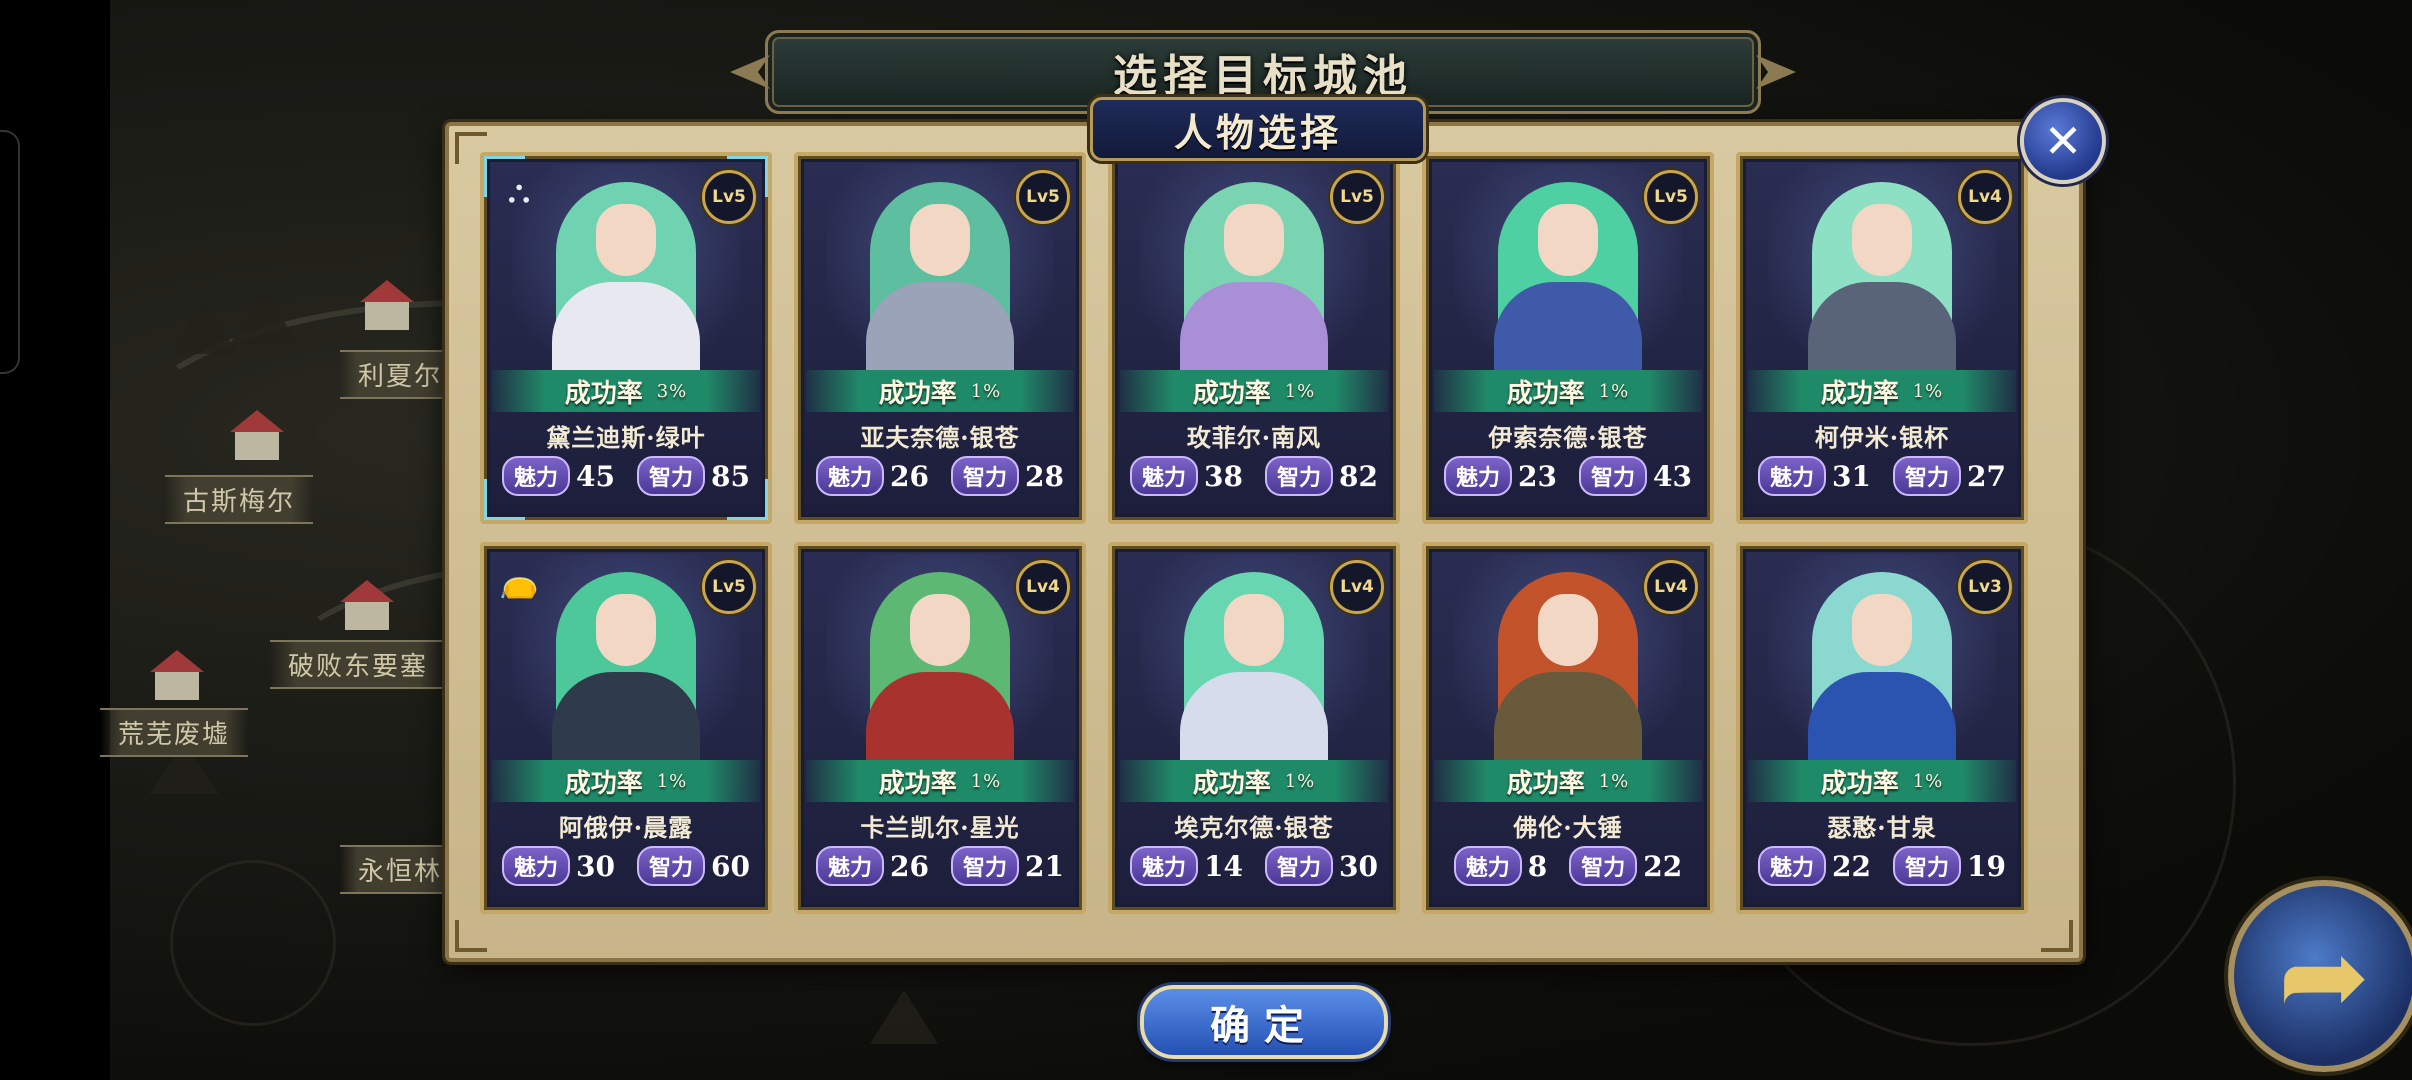  I want to click on charm-value: 23, so click(1537, 476).